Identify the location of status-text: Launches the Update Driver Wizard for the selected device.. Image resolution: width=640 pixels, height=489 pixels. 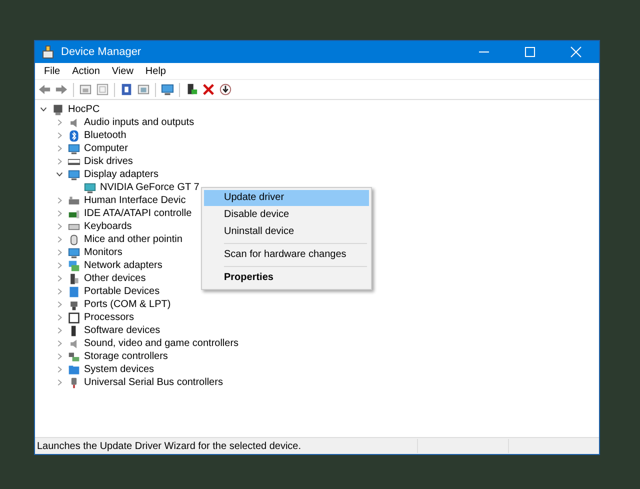
(169, 446).